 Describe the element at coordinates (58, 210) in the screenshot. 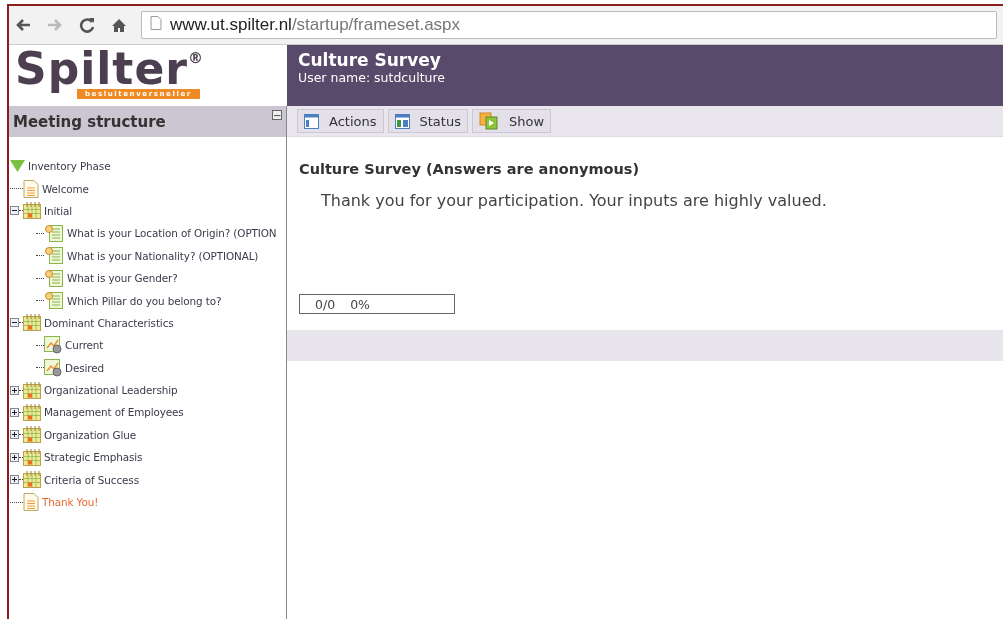

I see `tree-item: Initial` at that location.